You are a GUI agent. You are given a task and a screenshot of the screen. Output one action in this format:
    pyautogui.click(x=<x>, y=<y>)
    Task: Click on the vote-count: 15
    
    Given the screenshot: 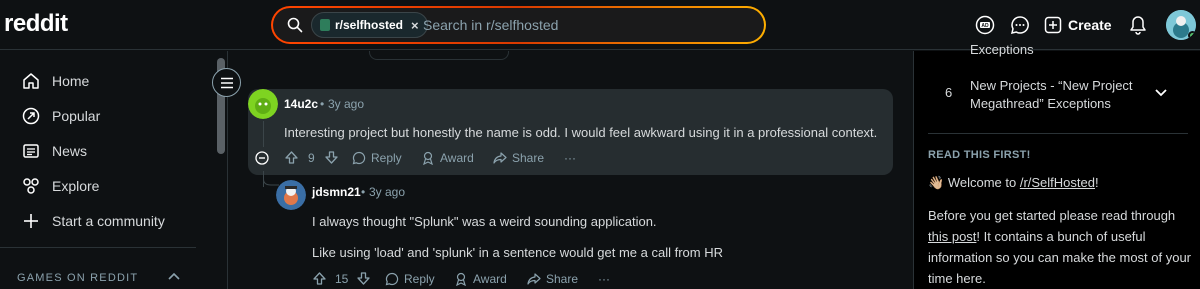 What is the action you would take?
    pyautogui.click(x=342, y=278)
    